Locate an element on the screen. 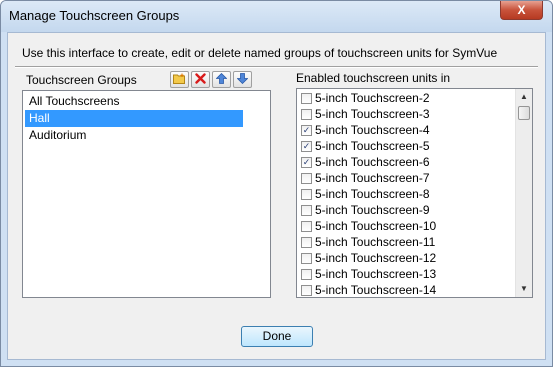 The image size is (553, 367). unit-row: 5-inch Touchscreen-7 is located at coordinates (365, 178).